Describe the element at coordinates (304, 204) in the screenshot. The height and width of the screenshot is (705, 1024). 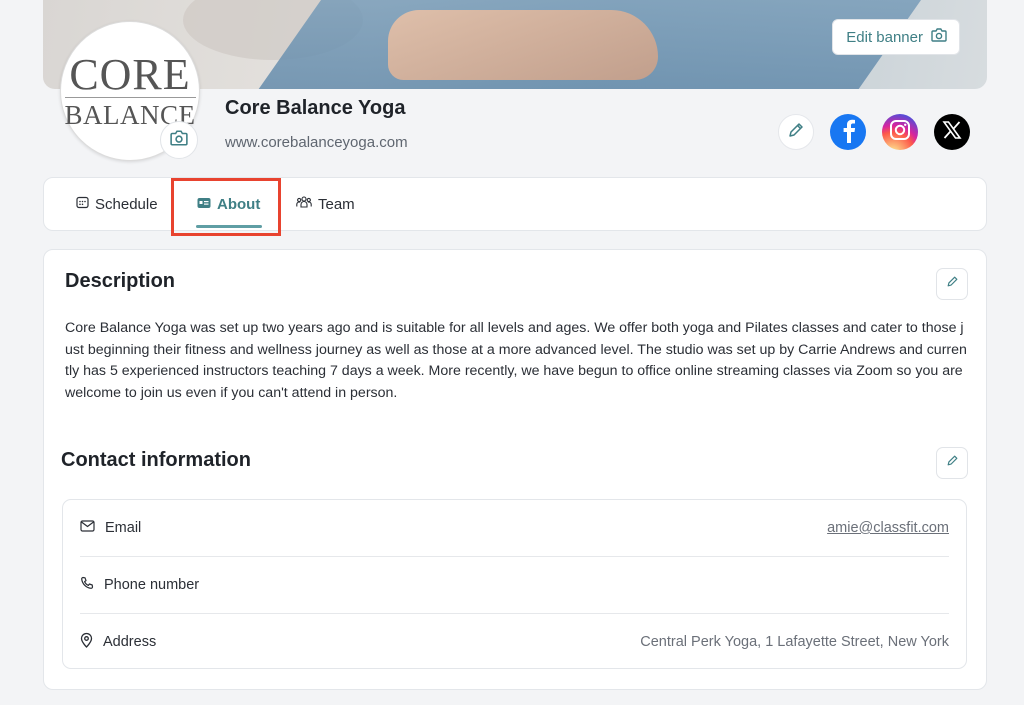
I see `team-icon` at that location.